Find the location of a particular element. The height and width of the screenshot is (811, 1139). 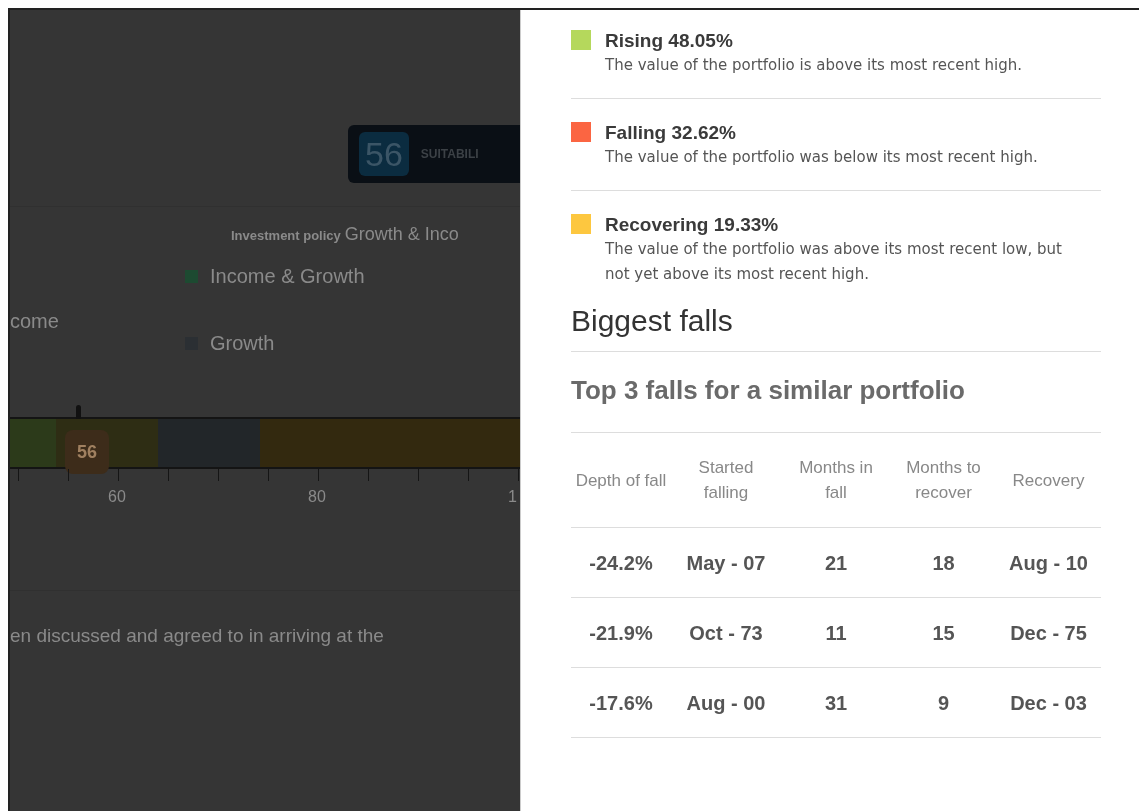

state-title: Recovering 19.33% is located at coordinates (692, 225).